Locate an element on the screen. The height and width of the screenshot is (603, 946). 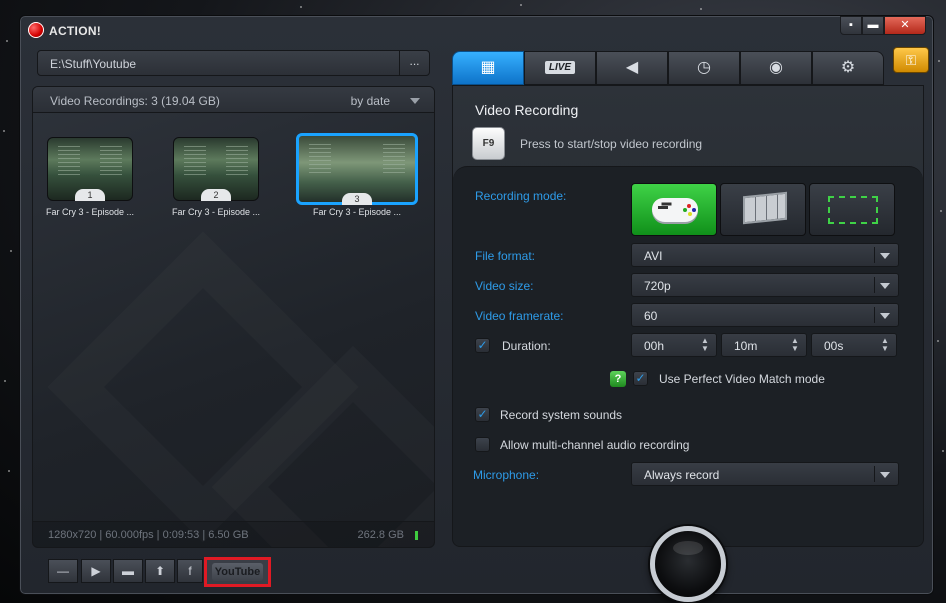
close-button: ✕ is located at coordinates (905, 25).